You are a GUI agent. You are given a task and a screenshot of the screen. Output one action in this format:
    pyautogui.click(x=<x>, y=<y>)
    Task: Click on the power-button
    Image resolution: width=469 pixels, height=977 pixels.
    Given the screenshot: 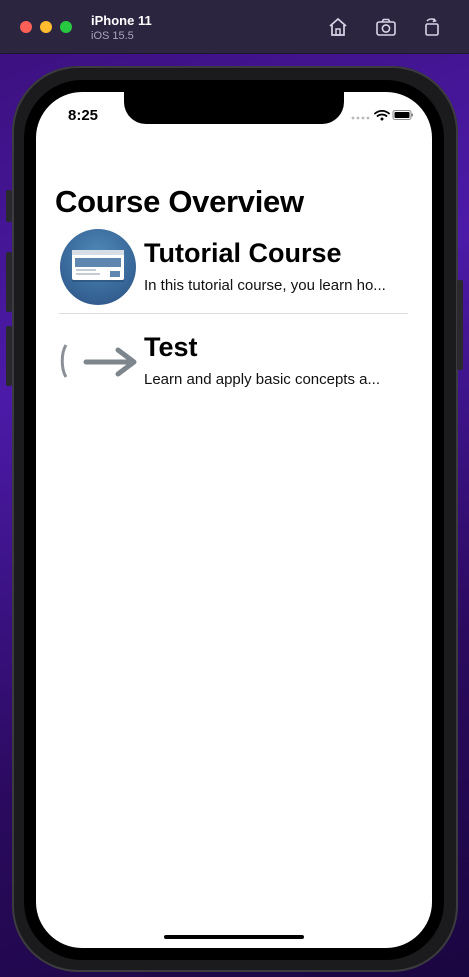 What is the action you would take?
    pyautogui.click(x=460, y=325)
    